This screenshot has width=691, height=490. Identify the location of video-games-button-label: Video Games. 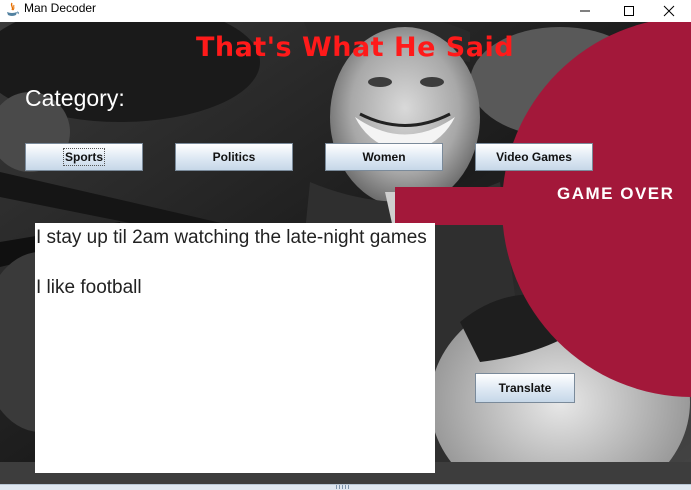
(534, 157).